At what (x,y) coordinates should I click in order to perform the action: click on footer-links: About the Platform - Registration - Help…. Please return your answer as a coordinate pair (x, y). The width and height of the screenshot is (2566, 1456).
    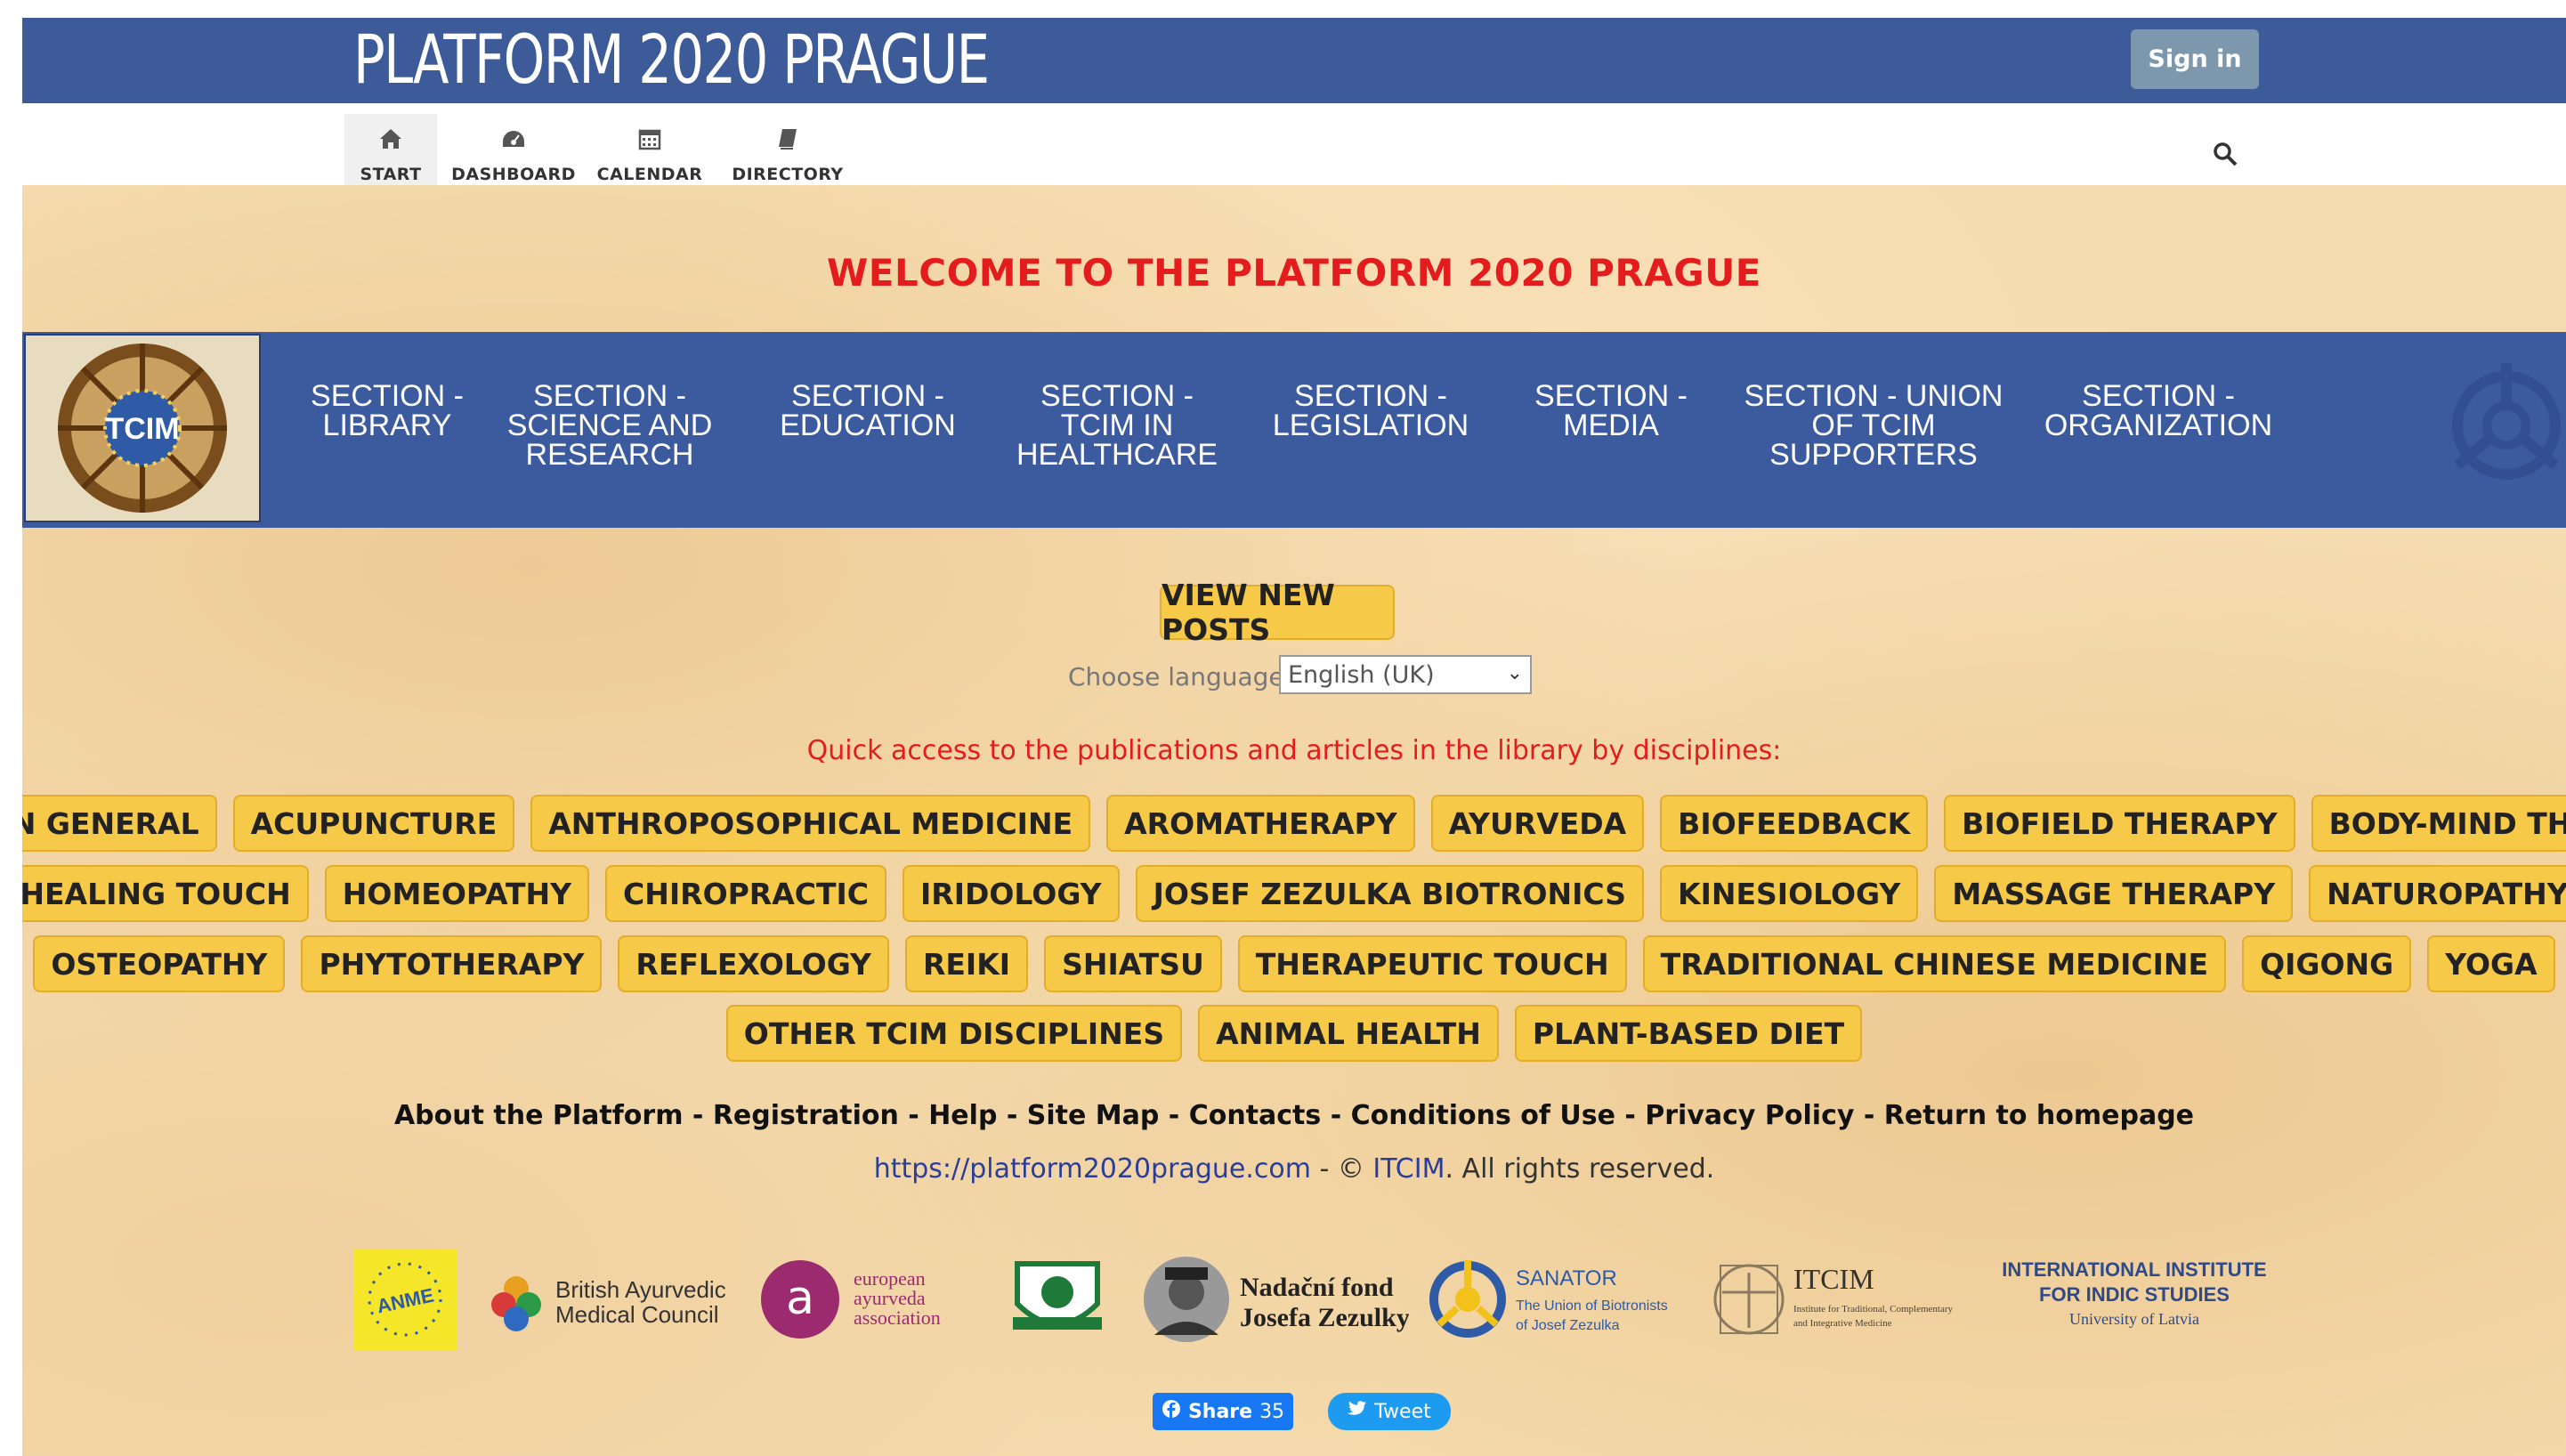
    Looking at the image, I should click on (1294, 1115).